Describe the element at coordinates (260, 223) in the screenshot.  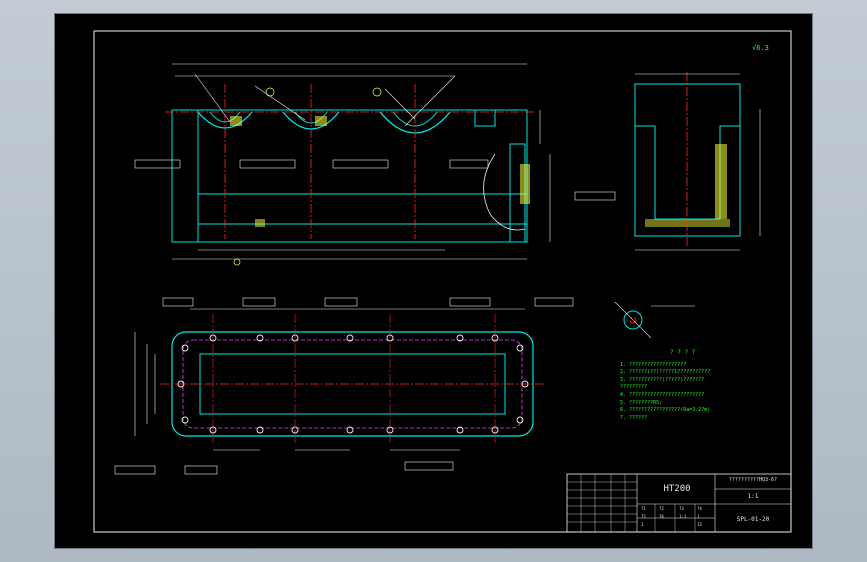
I see `front-hatch-base` at that location.